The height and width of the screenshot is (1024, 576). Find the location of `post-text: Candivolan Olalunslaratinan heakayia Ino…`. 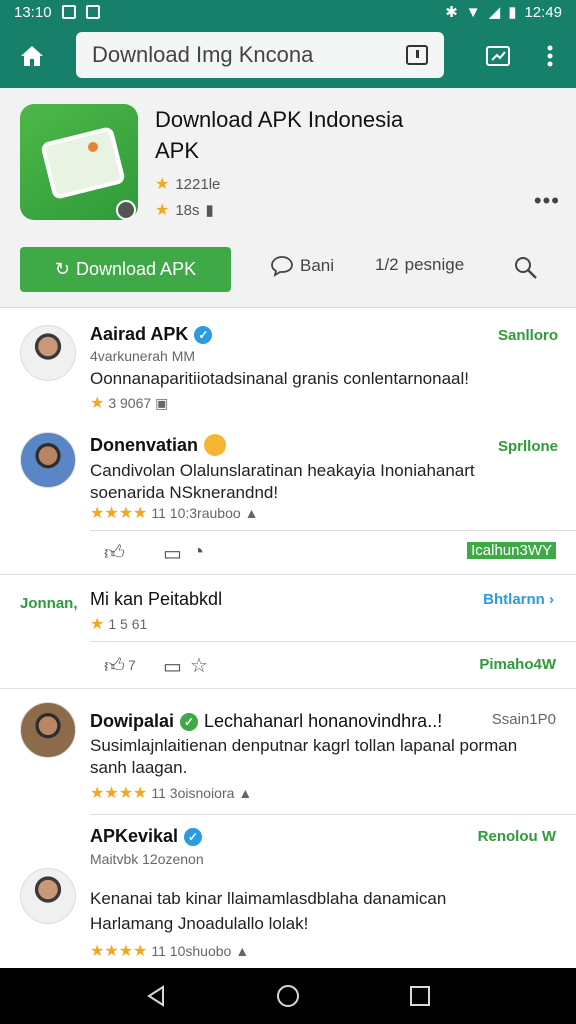

post-text: Candivolan Olalunslaratinan heakayia Ino… is located at coordinates (282, 470).